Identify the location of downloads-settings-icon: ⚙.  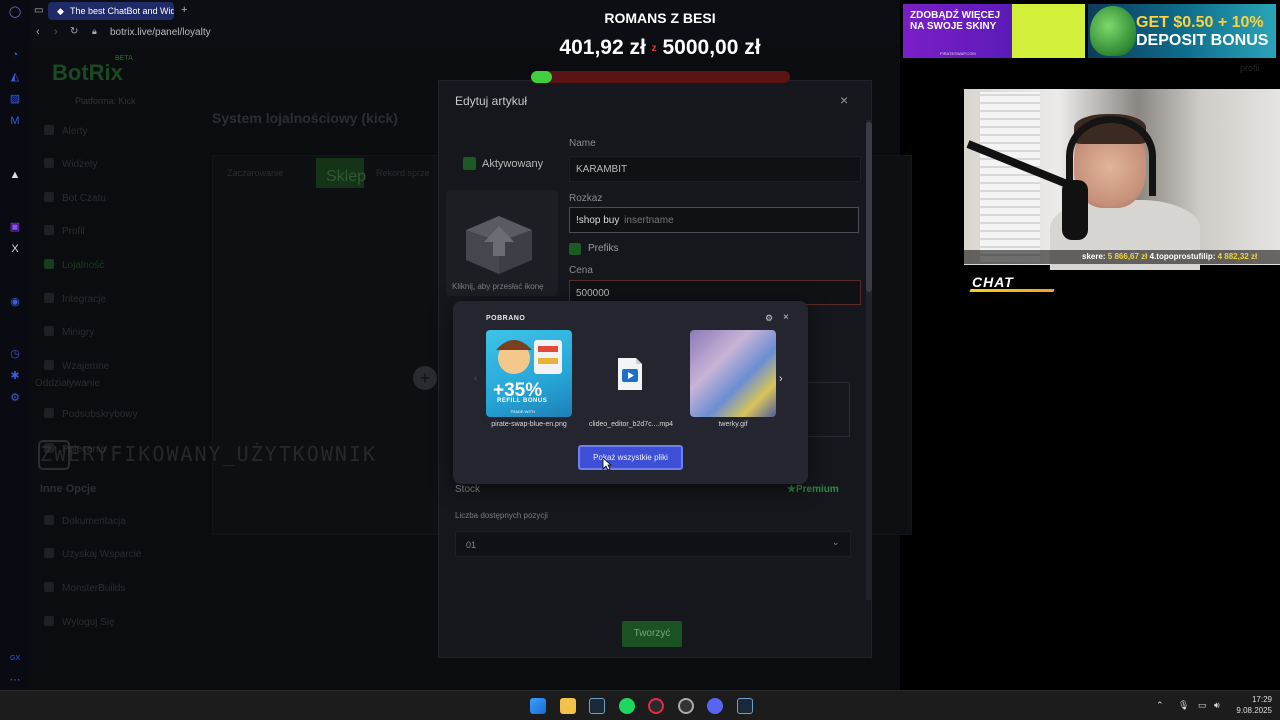
(769, 318).